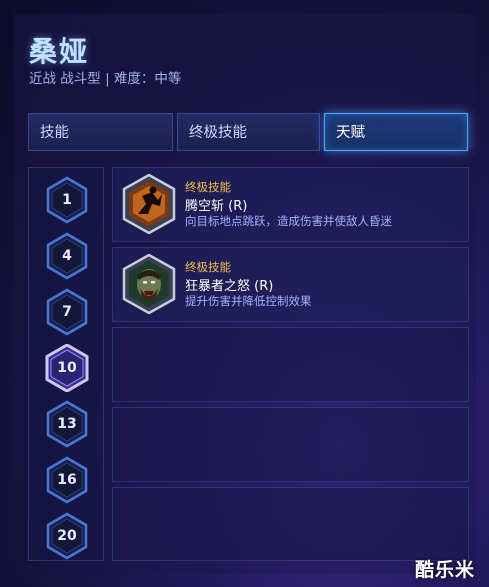  I want to click on talent-name: 腾空斩 (R), so click(216, 206).